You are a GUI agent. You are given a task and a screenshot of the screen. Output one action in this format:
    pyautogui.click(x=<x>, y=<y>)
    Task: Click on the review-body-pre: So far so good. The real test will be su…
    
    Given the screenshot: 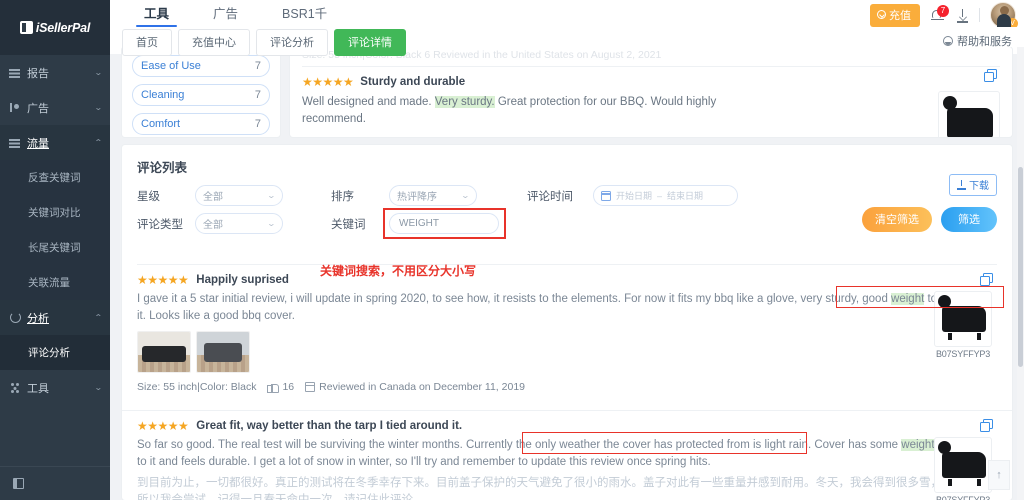 What is the action you would take?
    pyautogui.click(x=519, y=445)
    